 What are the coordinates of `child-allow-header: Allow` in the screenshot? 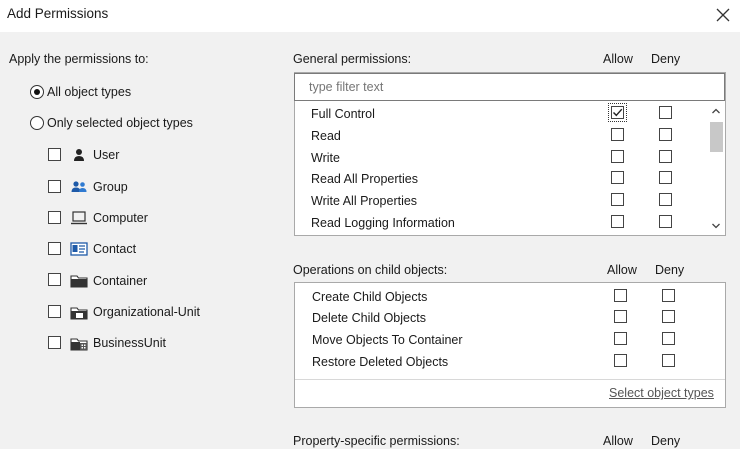 It's located at (622, 270).